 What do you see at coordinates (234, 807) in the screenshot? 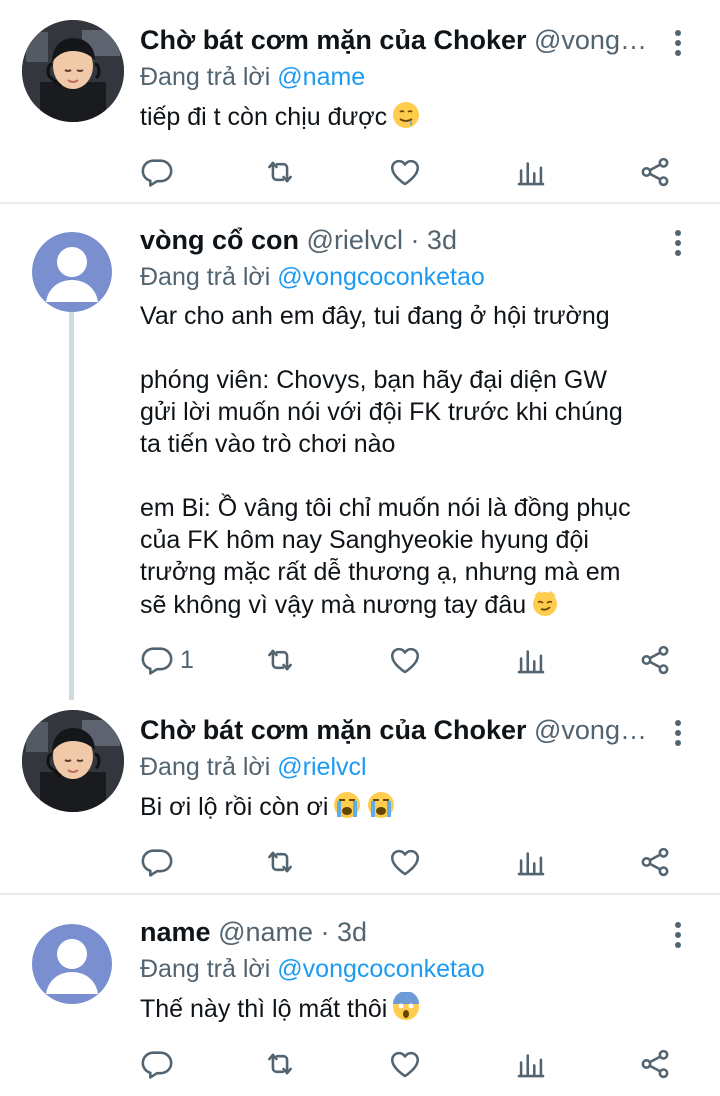
I see `tweet-paragraph: Bi ơi lộ rồi còn ơi` at bounding box center [234, 807].